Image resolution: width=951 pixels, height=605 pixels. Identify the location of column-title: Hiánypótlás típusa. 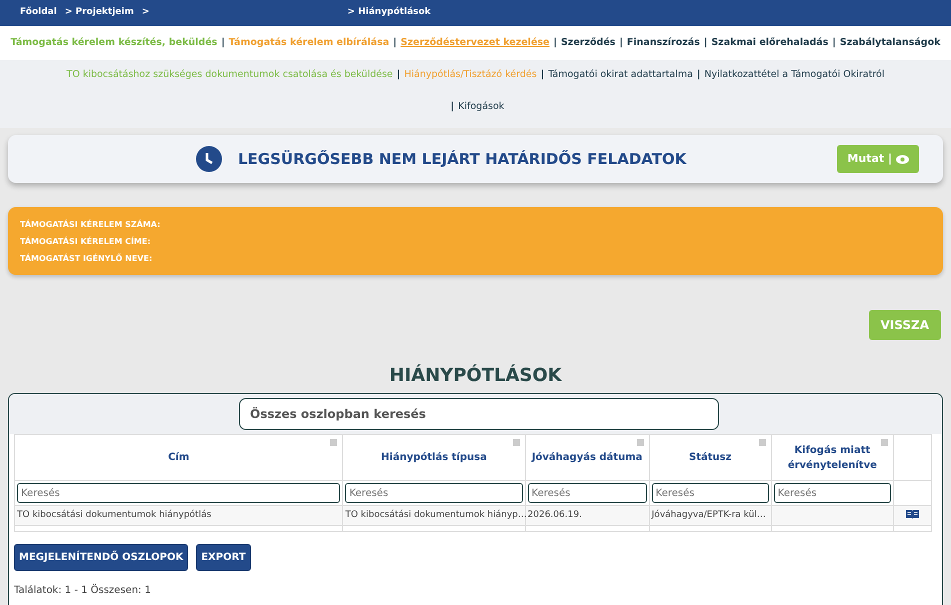
(434, 457).